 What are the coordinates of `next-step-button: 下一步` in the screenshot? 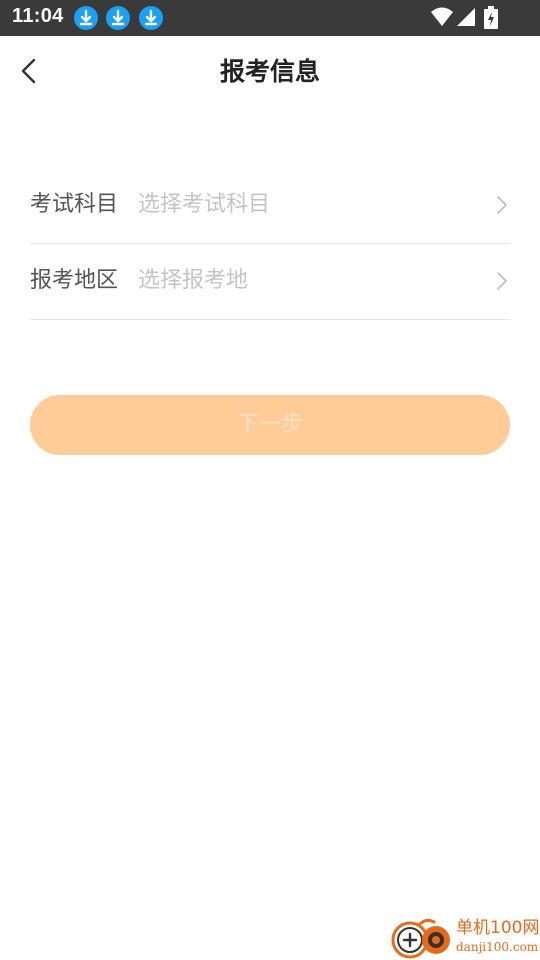 It's located at (270, 425).